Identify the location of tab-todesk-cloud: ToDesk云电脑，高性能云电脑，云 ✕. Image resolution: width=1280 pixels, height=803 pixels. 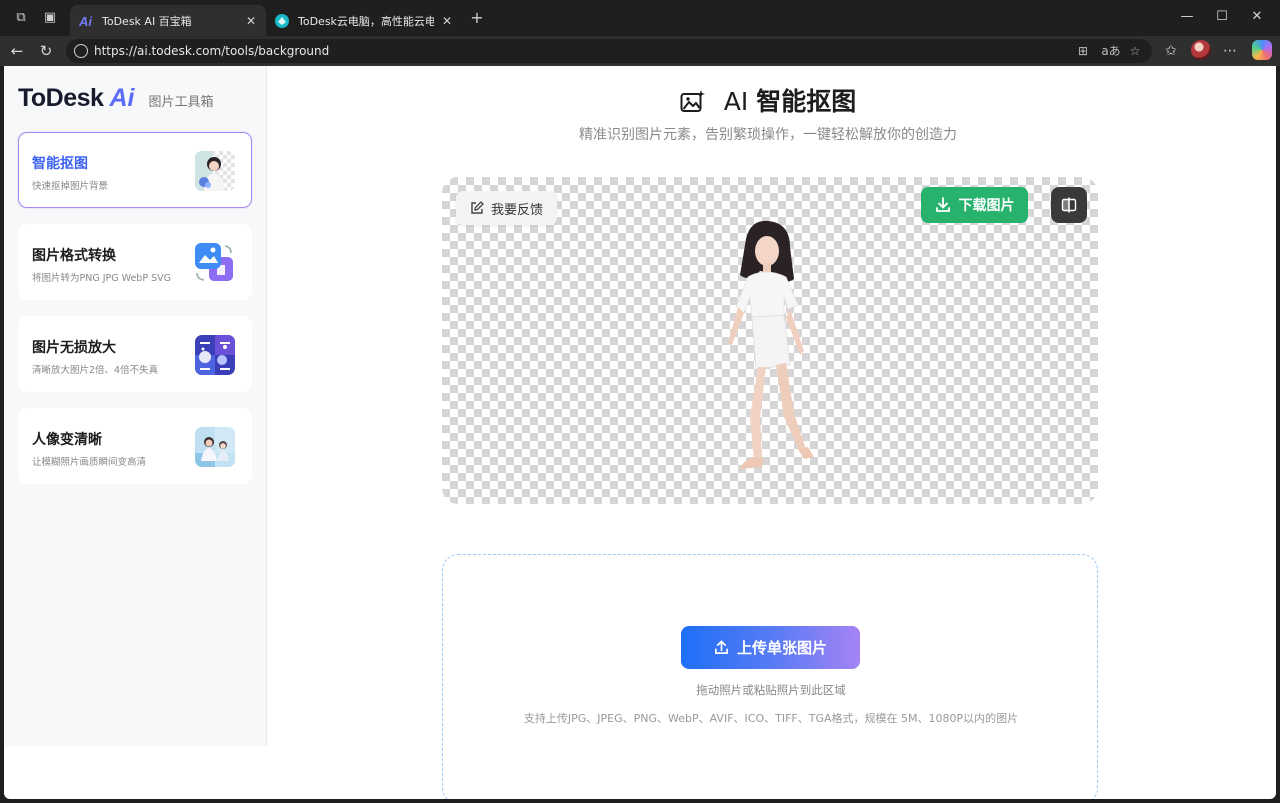
(364, 20).